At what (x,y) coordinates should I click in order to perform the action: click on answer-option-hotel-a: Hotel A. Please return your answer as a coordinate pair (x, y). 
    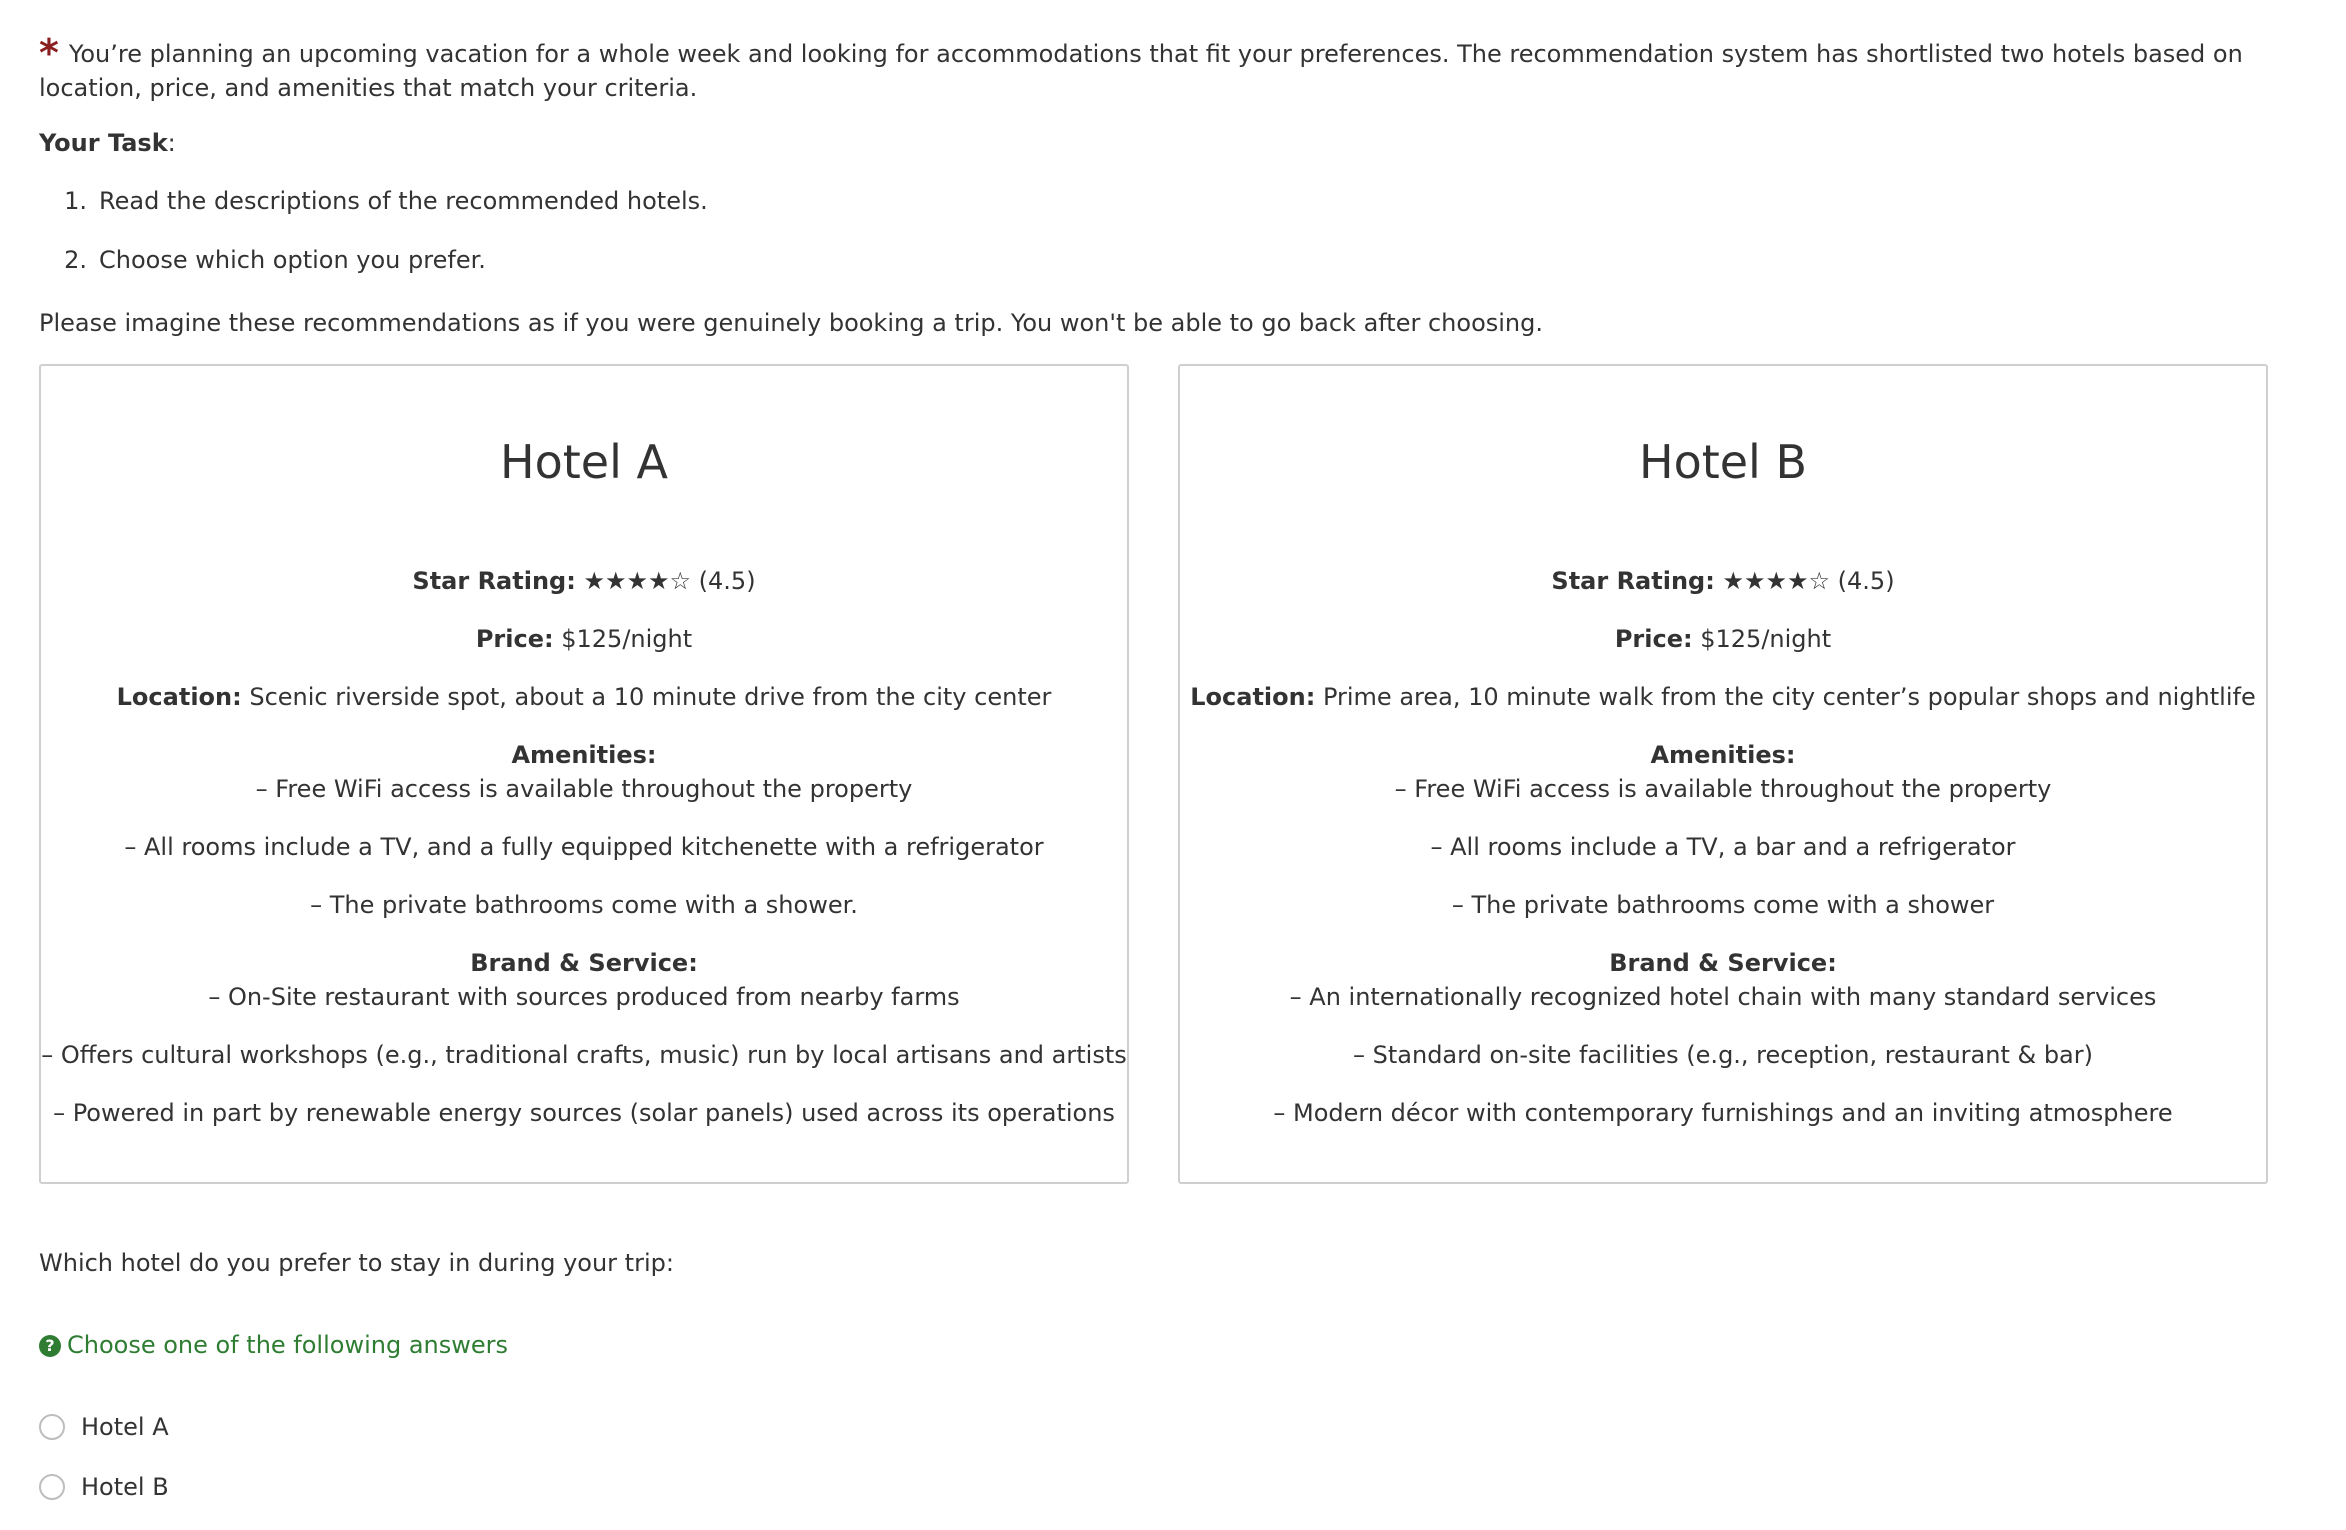
    Looking at the image, I should click on (104, 1427).